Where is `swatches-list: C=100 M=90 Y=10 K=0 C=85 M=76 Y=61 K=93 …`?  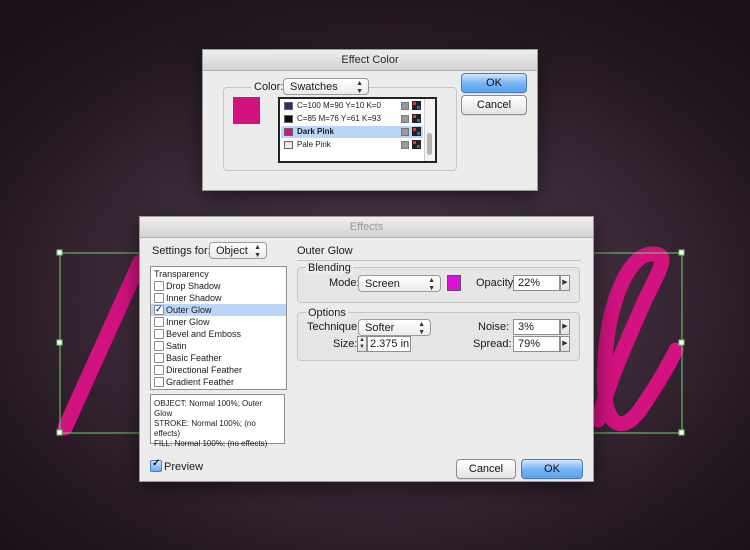 swatches-list: C=100 M=90 Y=10 K=0 C=85 M=76 Y=61 K=93 … is located at coordinates (357, 130).